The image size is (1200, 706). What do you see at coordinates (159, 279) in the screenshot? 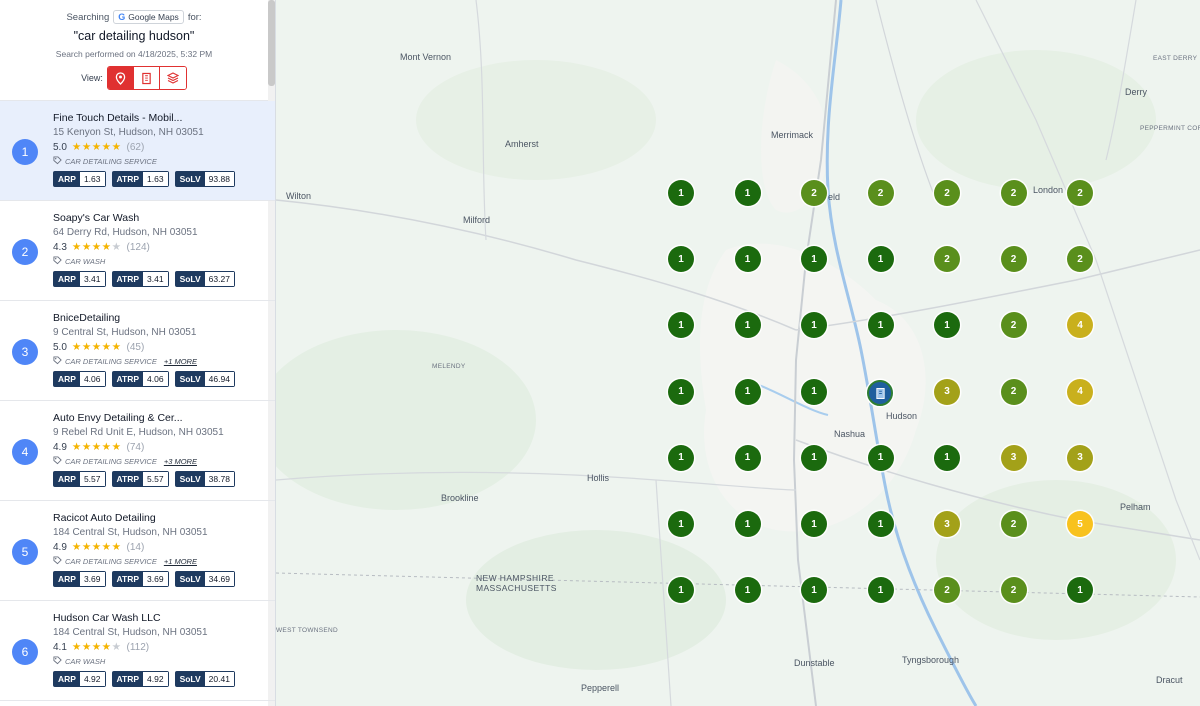
I see `metrics-row: ARP 3.41 ATRP 3.41 SoLV 63.27` at bounding box center [159, 279].